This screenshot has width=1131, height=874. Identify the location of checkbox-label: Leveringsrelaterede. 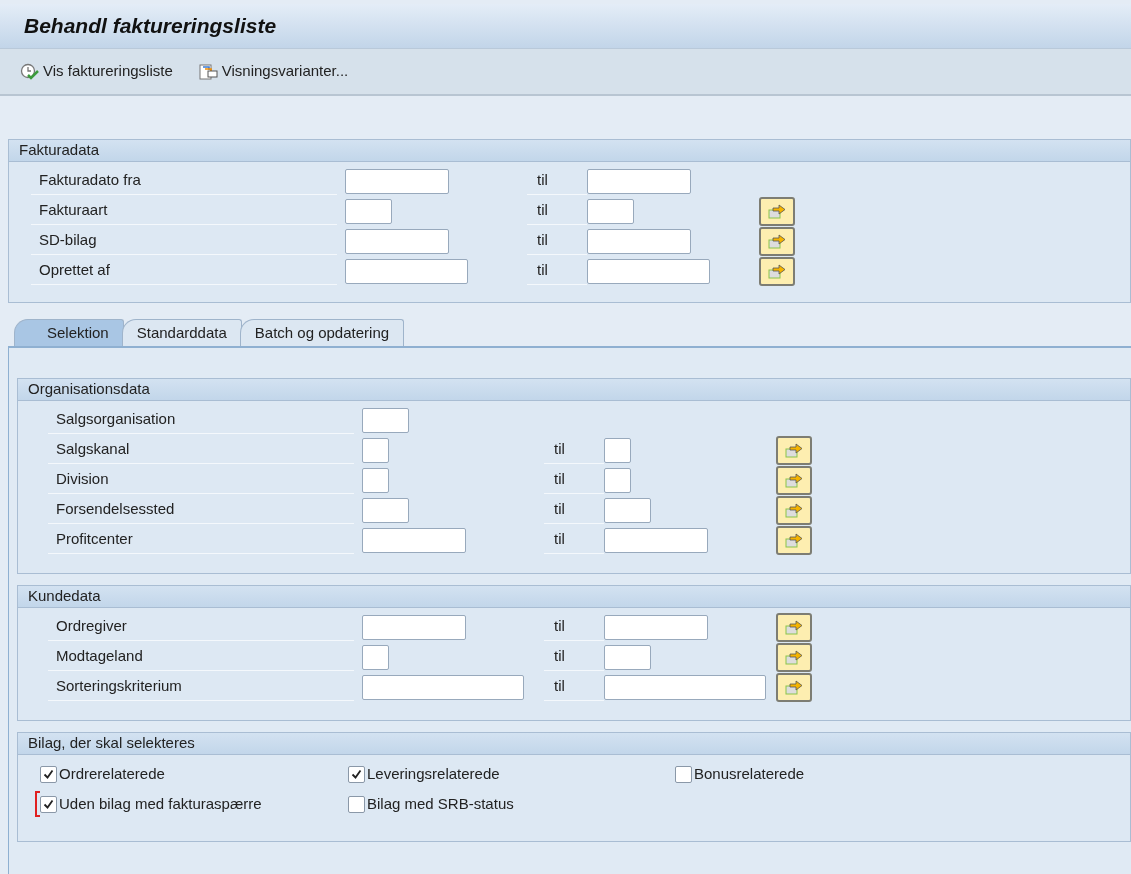
(433, 773).